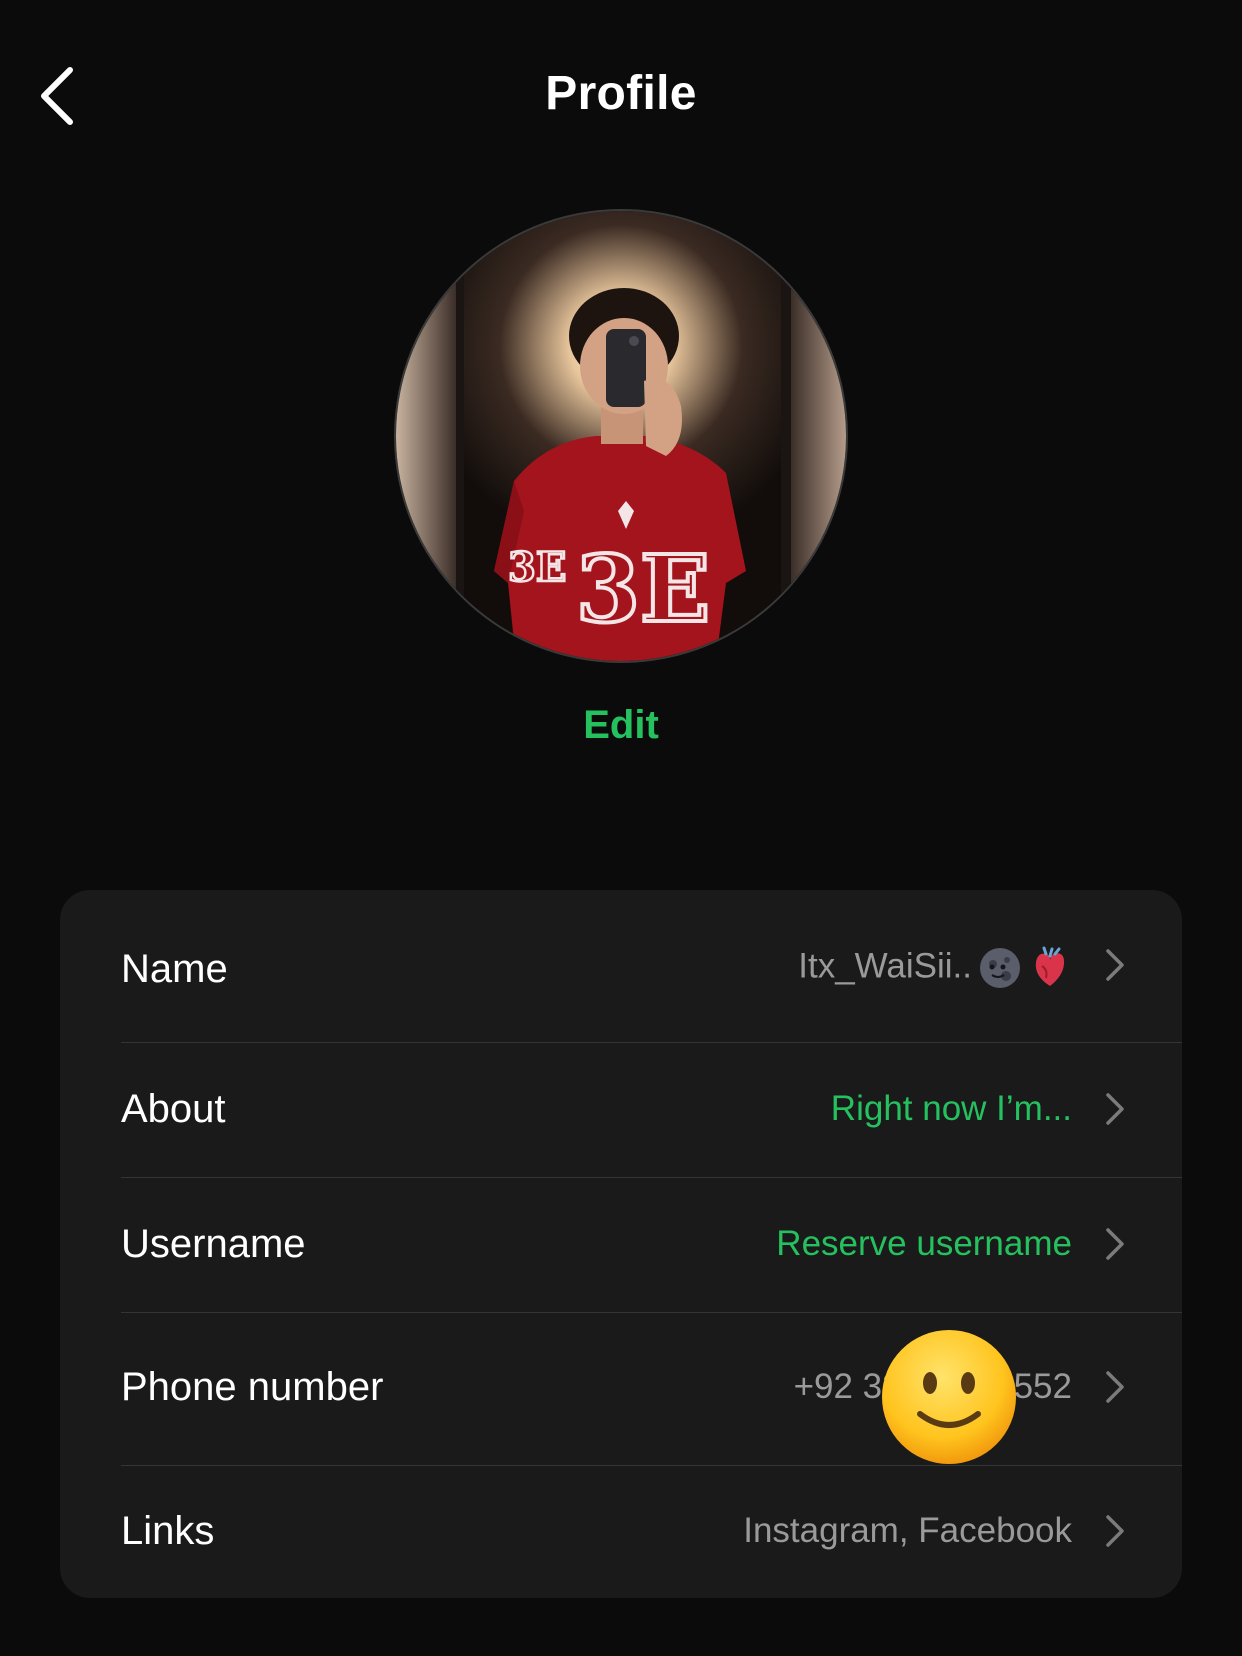  Describe the element at coordinates (1042, 1386) in the screenshot. I see `phone-number-end: 552` at that location.